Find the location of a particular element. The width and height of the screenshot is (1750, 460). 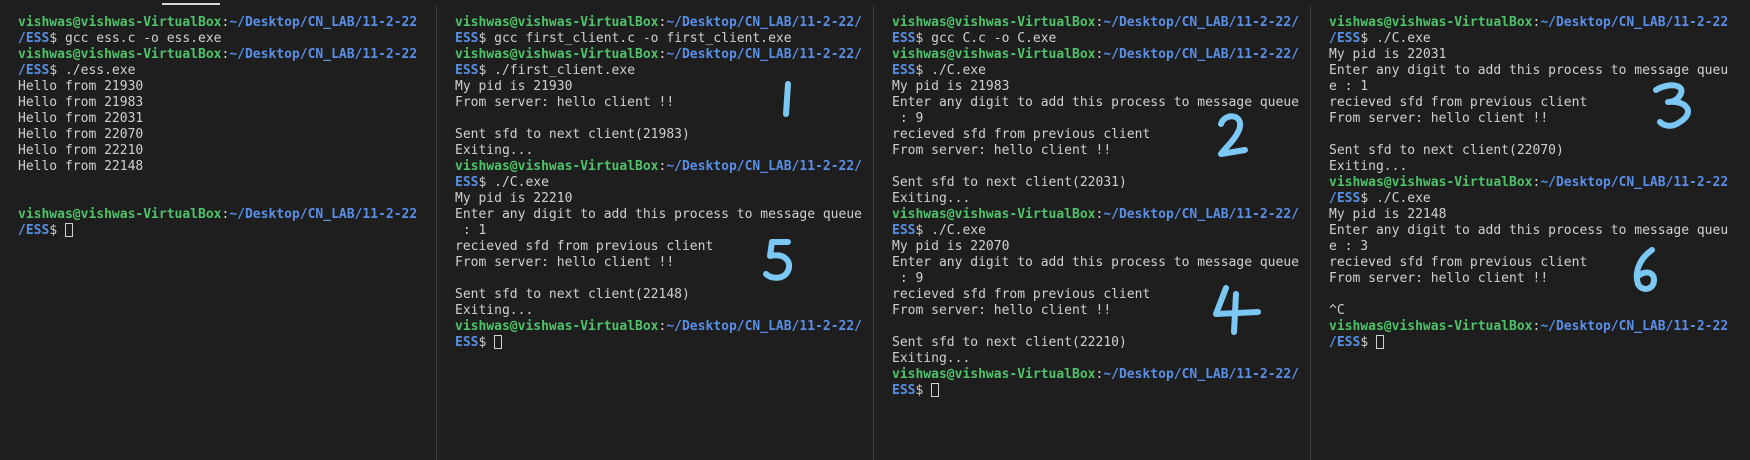

output-line: : 1 is located at coordinates (664, 231).